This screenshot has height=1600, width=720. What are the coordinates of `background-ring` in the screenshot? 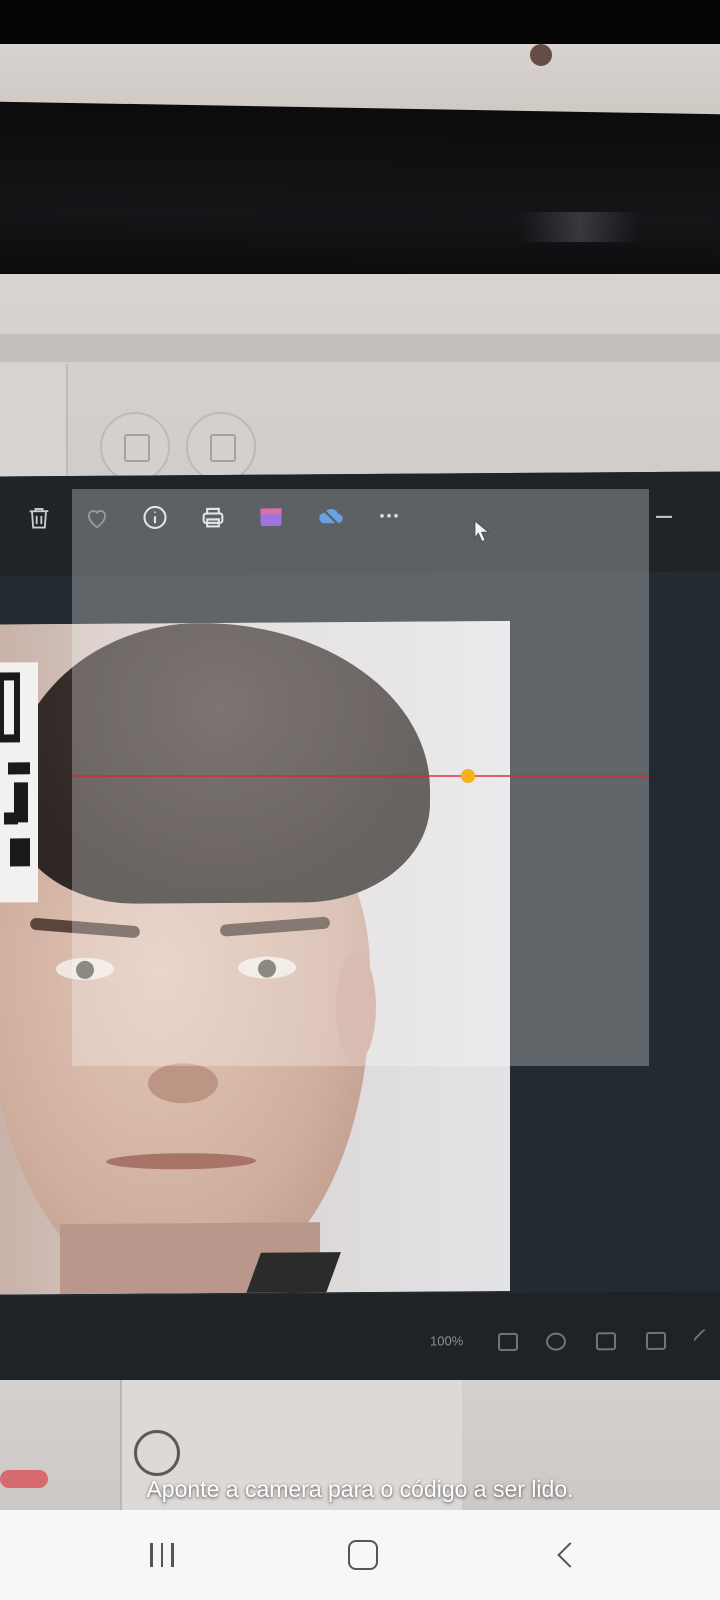 It's located at (157, 1453).